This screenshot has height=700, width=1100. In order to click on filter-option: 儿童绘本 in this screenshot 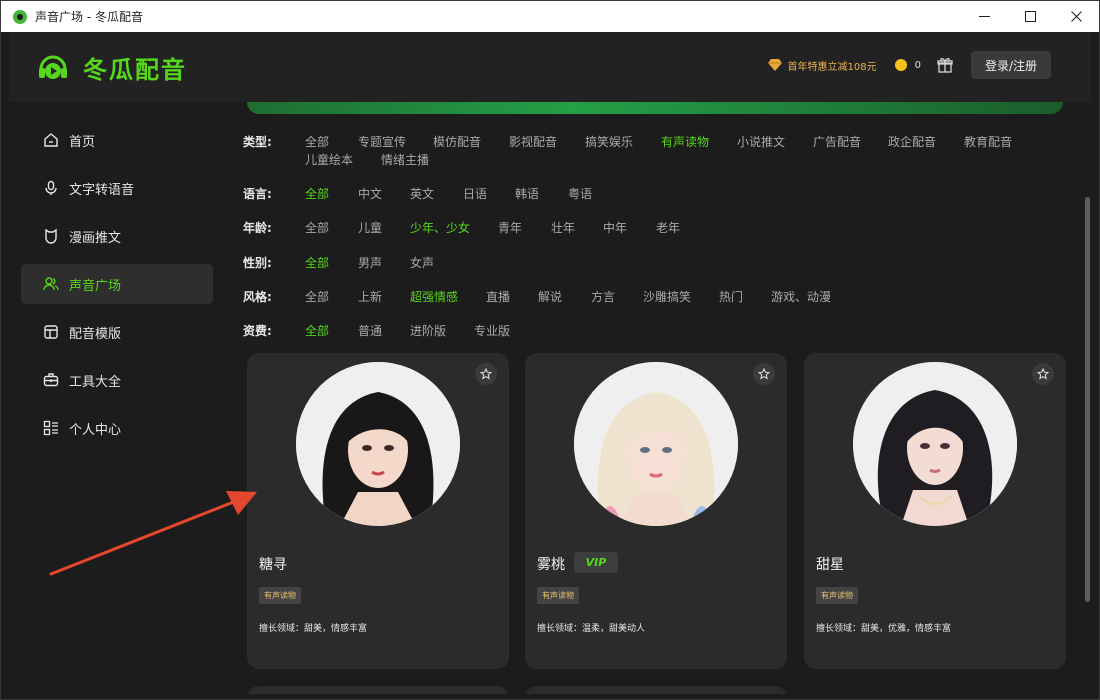, I will do `click(329, 159)`.